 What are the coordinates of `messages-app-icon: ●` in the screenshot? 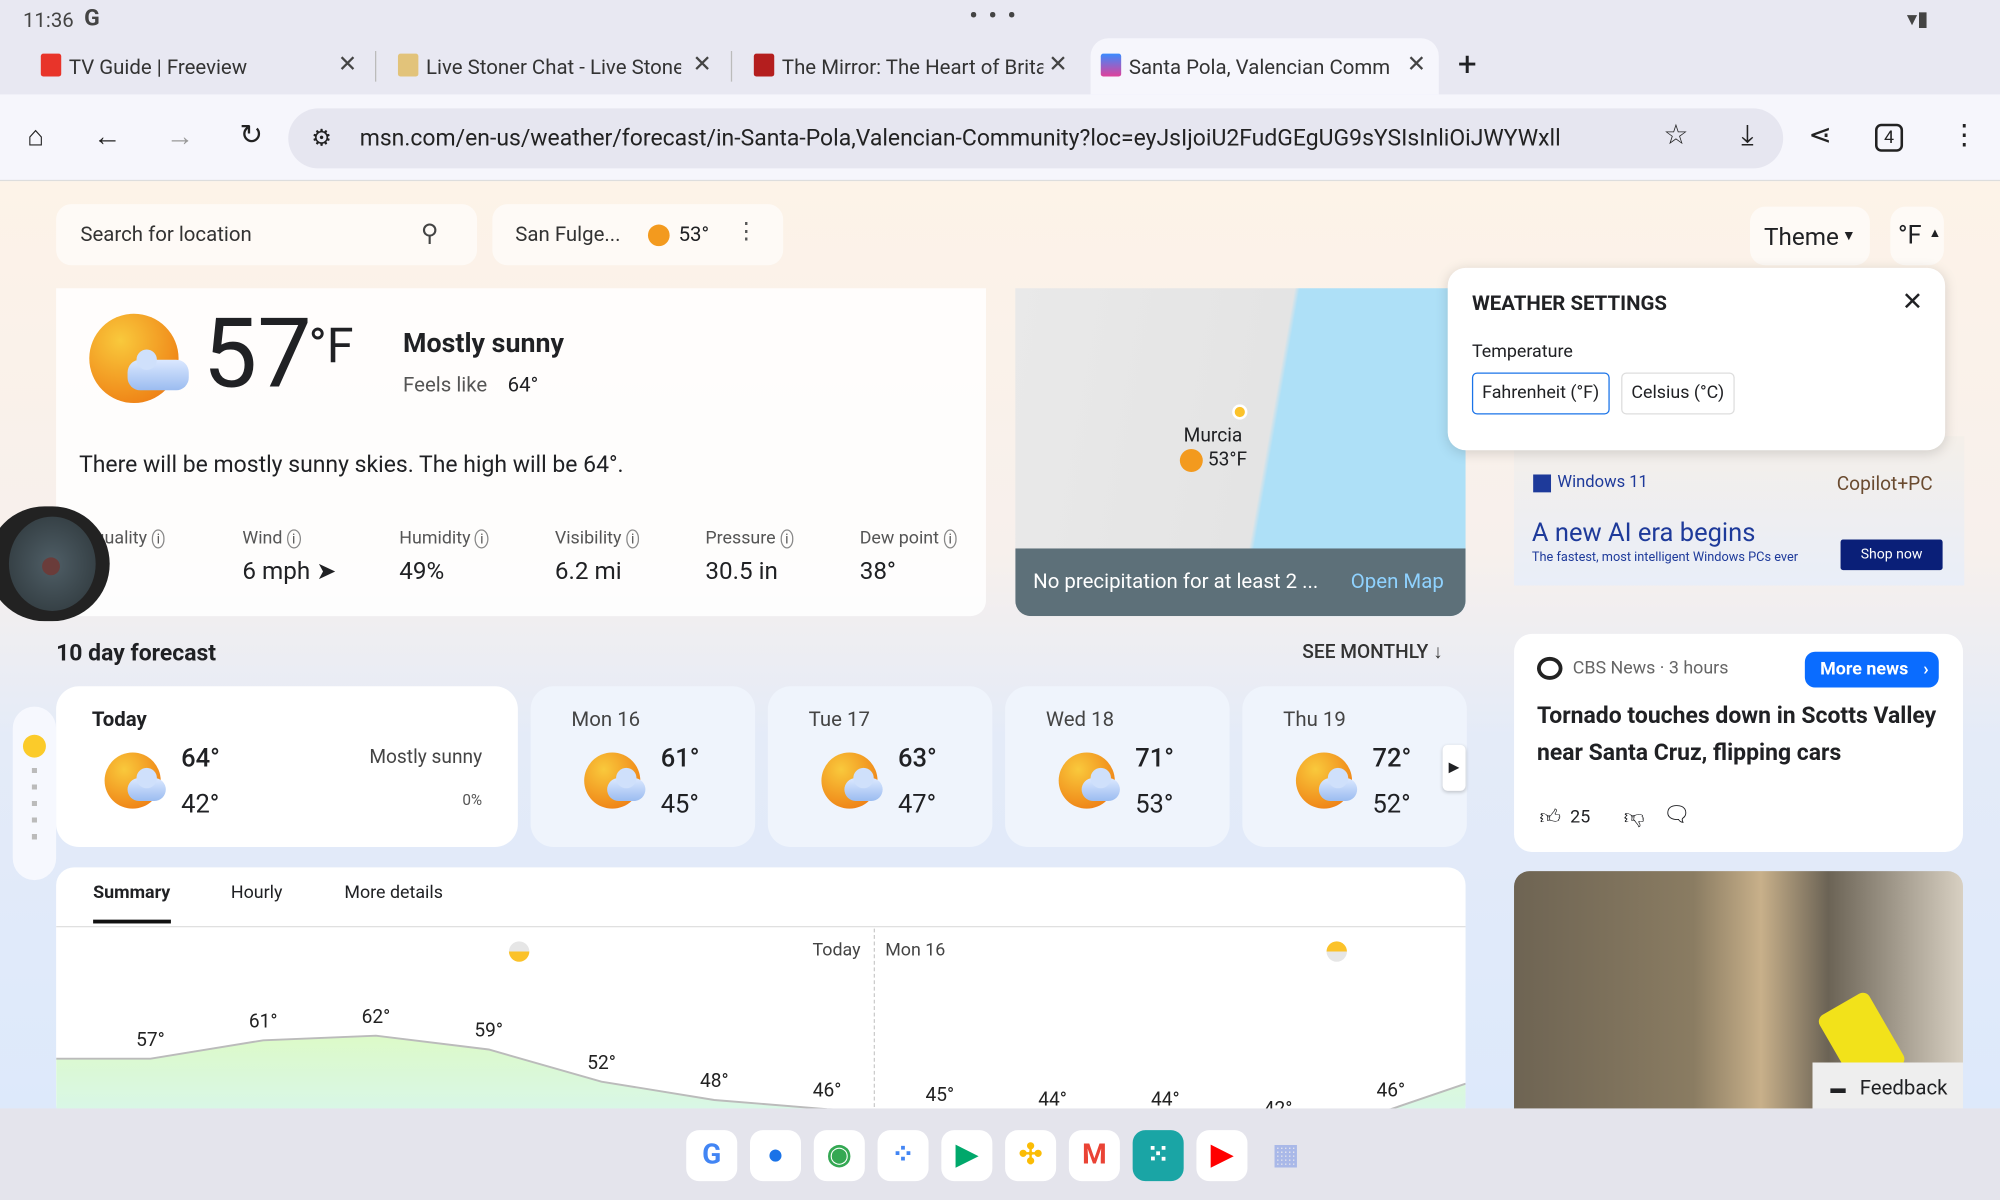 It's located at (775, 1156).